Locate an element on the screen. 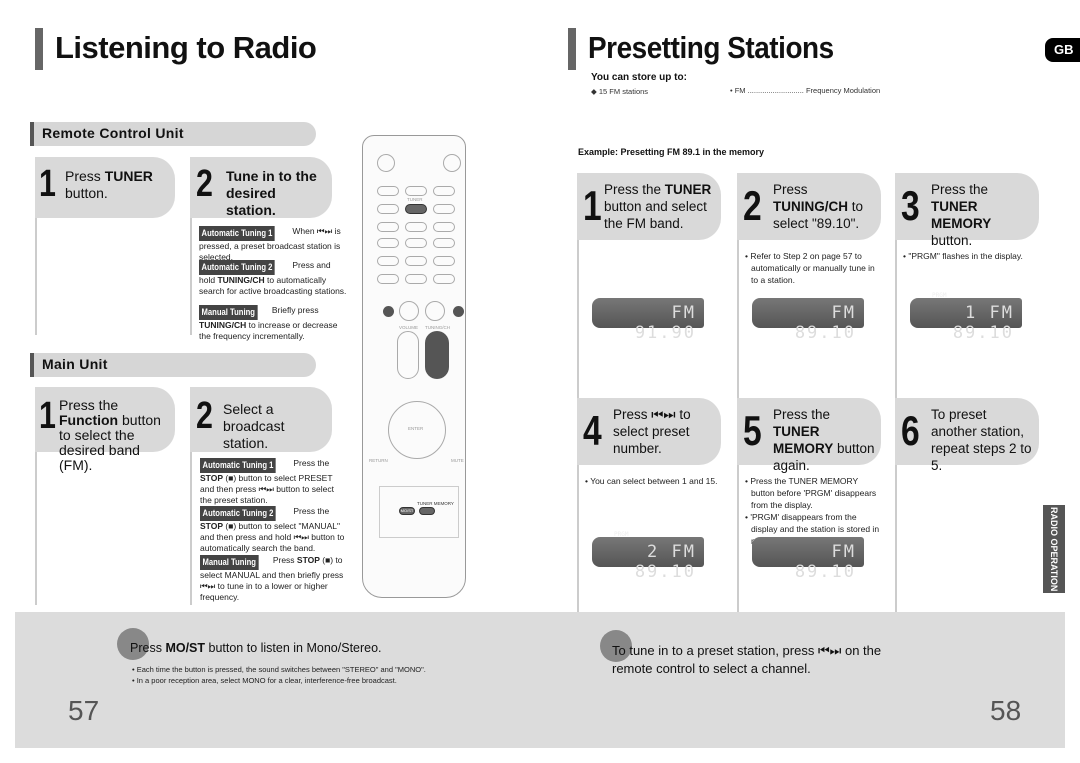  preset-step-5: 5 Press the TUNER MEMORY button again. is located at coordinates (809, 435).